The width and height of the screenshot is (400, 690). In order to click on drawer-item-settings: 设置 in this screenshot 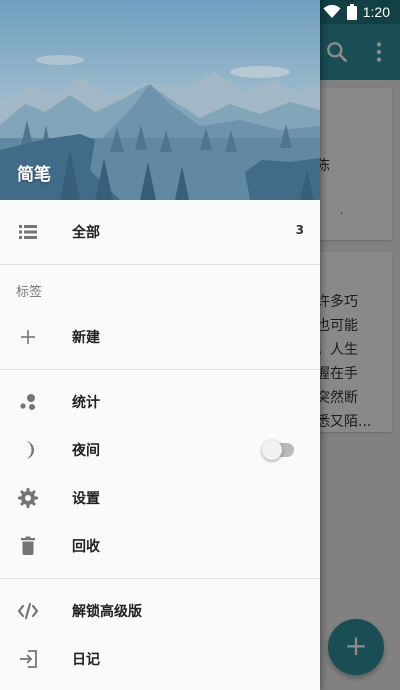, I will do `click(160, 498)`.